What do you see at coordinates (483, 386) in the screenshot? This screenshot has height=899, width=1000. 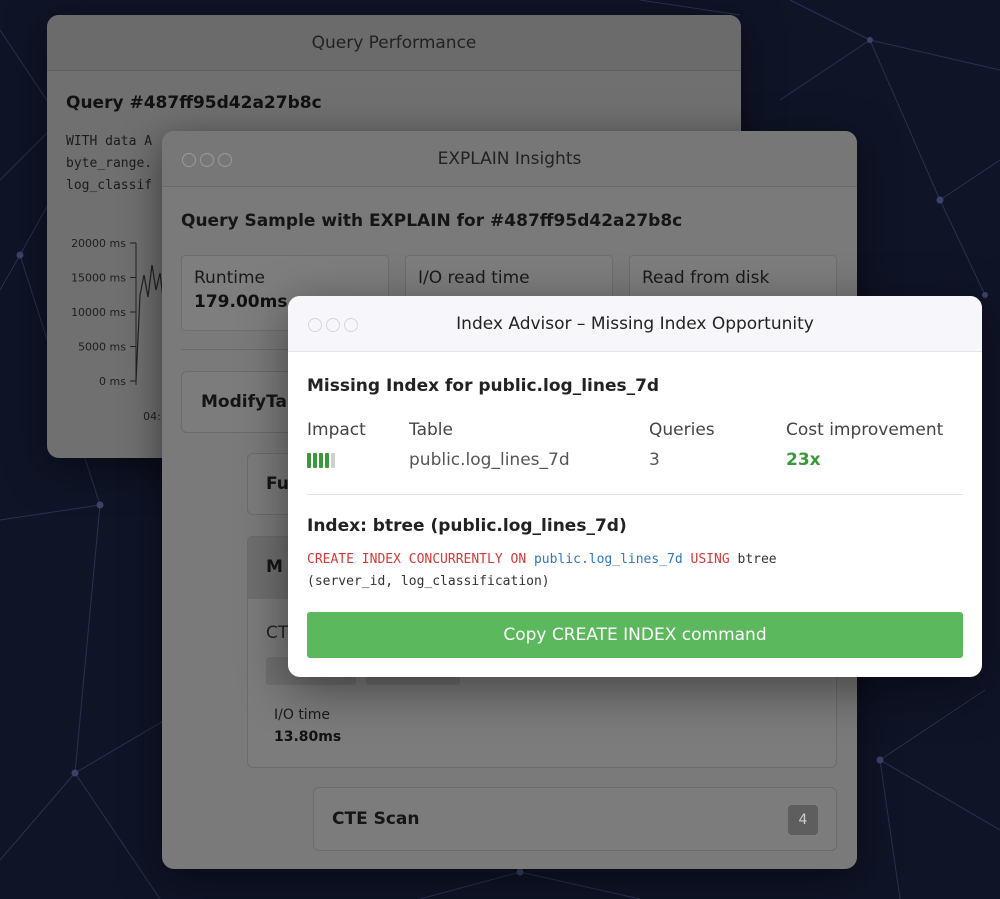 I see `missing-index-title: Missing Index for public.log_lines_7d` at bounding box center [483, 386].